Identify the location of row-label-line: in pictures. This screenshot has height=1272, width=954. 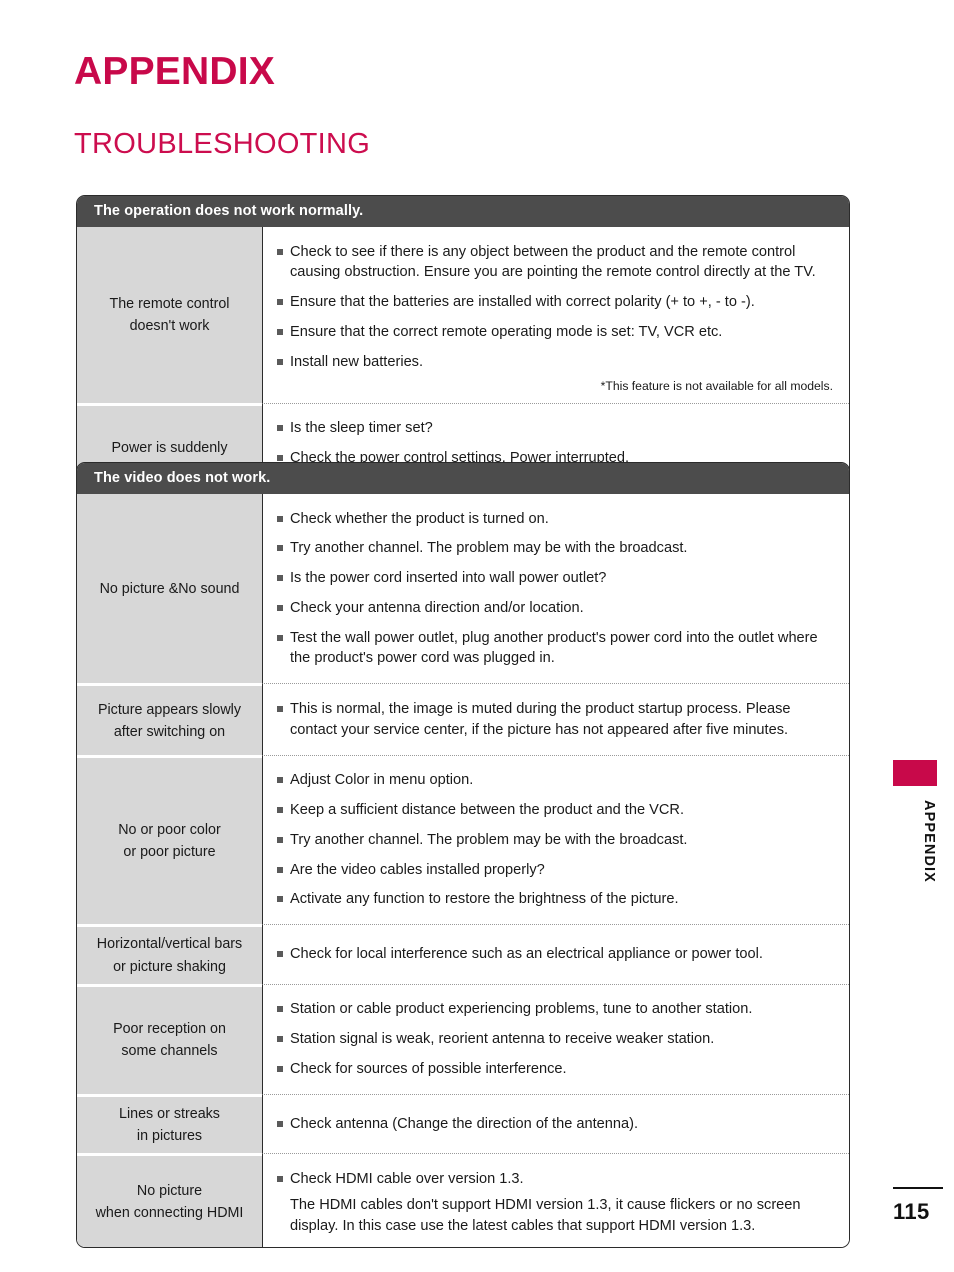
(169, 1136).